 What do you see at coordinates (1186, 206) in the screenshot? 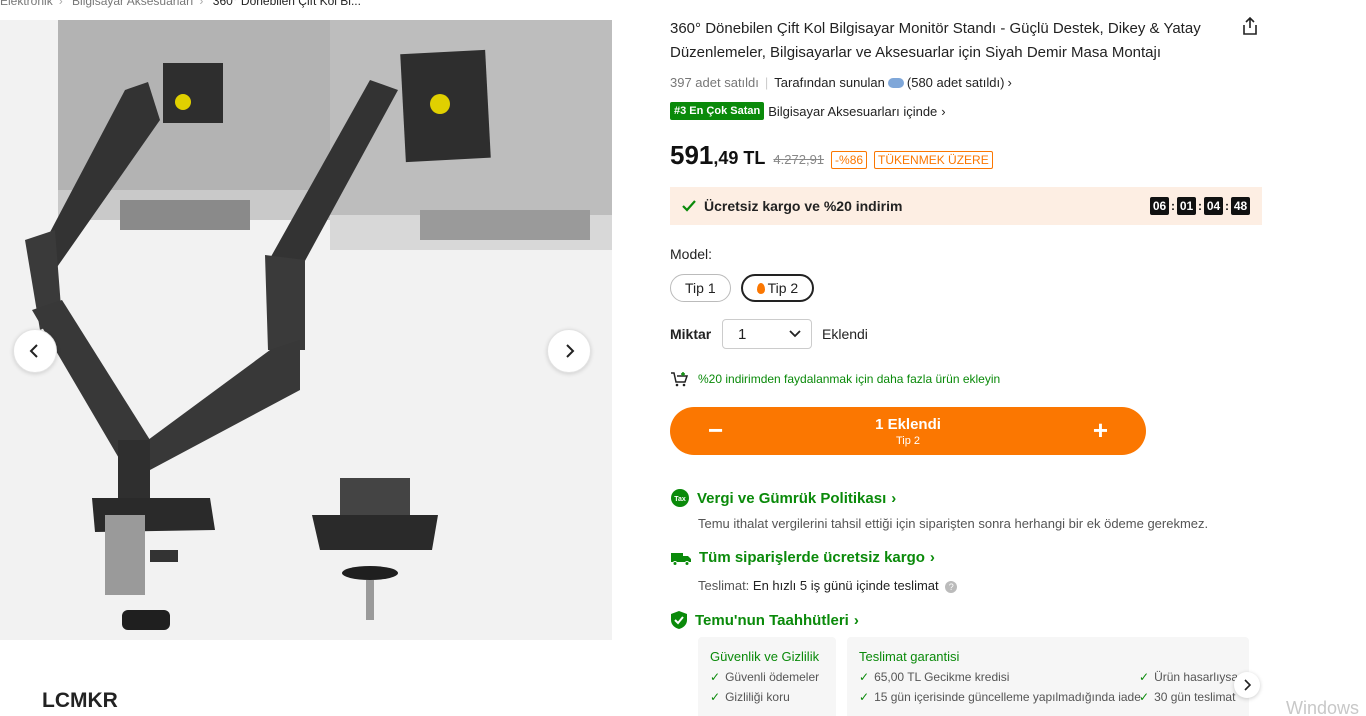
I see `timer-minutes: 01` at bounding box center [1186, 206].